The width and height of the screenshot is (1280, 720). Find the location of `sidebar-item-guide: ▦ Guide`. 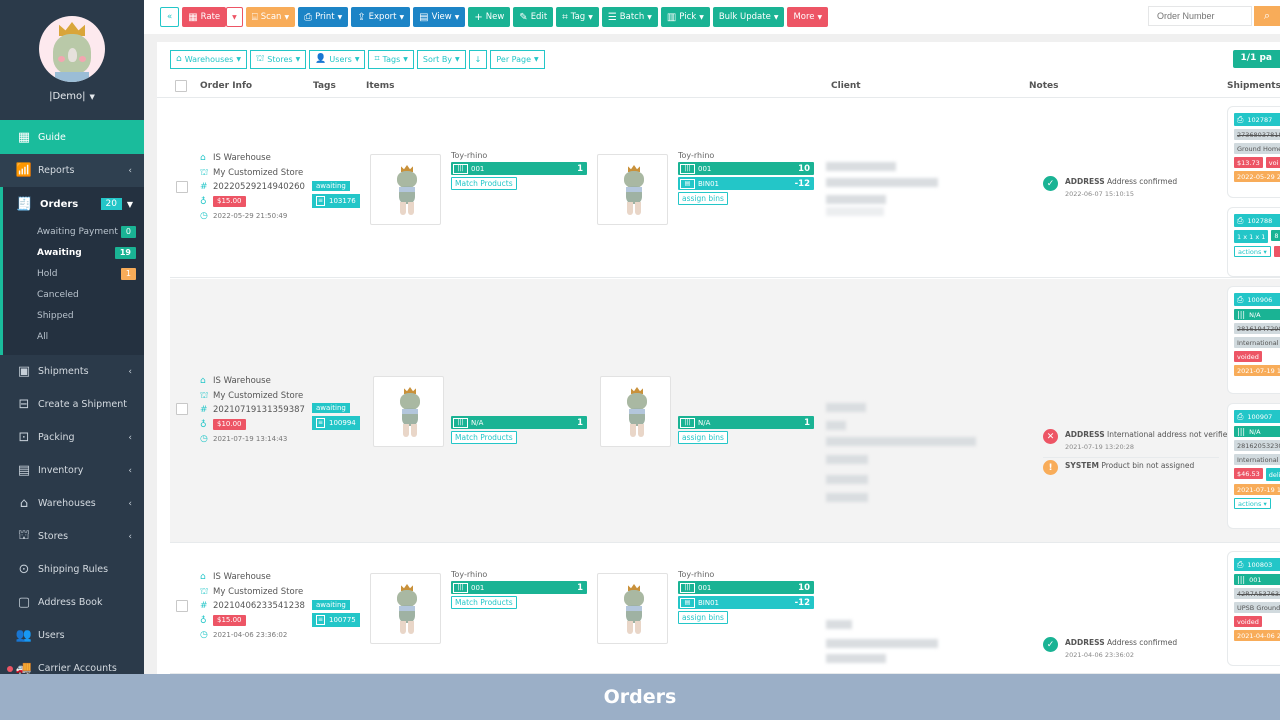

sidebar-item-guide: ▦ Guide is located at coordinates (72, 137).